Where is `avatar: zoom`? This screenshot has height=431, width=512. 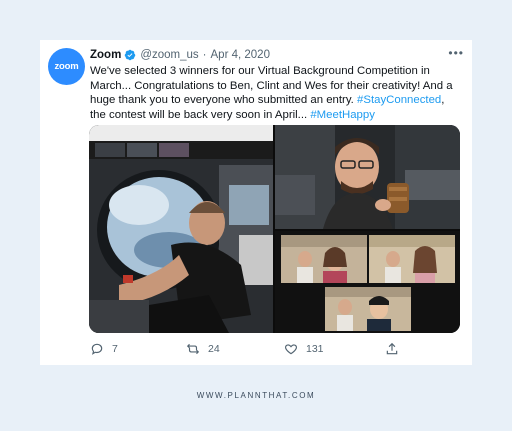 avatar: zoom is located at coordinates (66, 66).